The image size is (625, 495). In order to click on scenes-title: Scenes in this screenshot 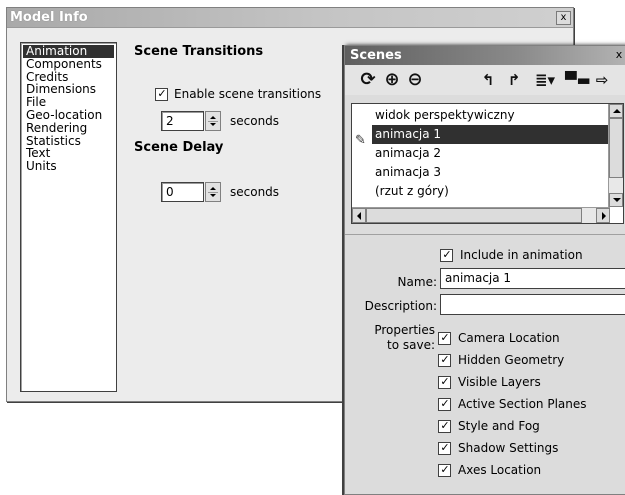, I will do `click(376, 55)`.